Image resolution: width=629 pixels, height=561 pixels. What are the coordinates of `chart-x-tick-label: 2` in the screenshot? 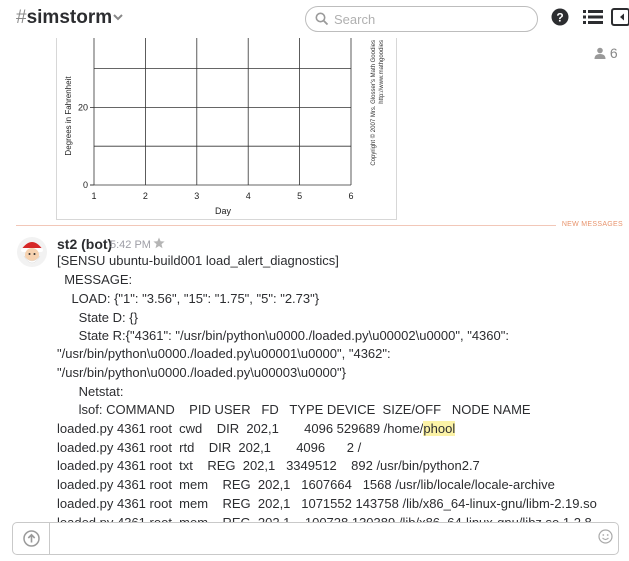 It's located at (145, 196).